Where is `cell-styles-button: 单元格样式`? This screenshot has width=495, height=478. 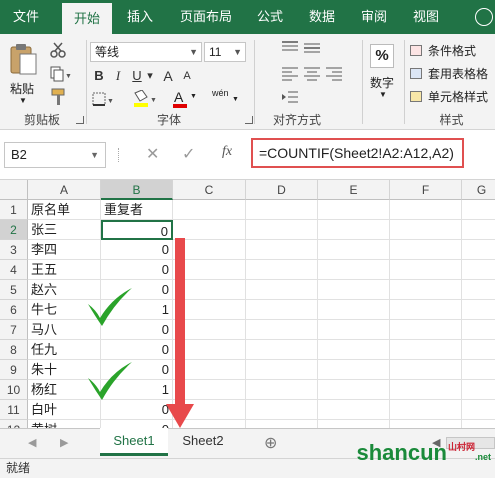
cell-styles-button: 单元格样式 is located at coordinates (451, 97).